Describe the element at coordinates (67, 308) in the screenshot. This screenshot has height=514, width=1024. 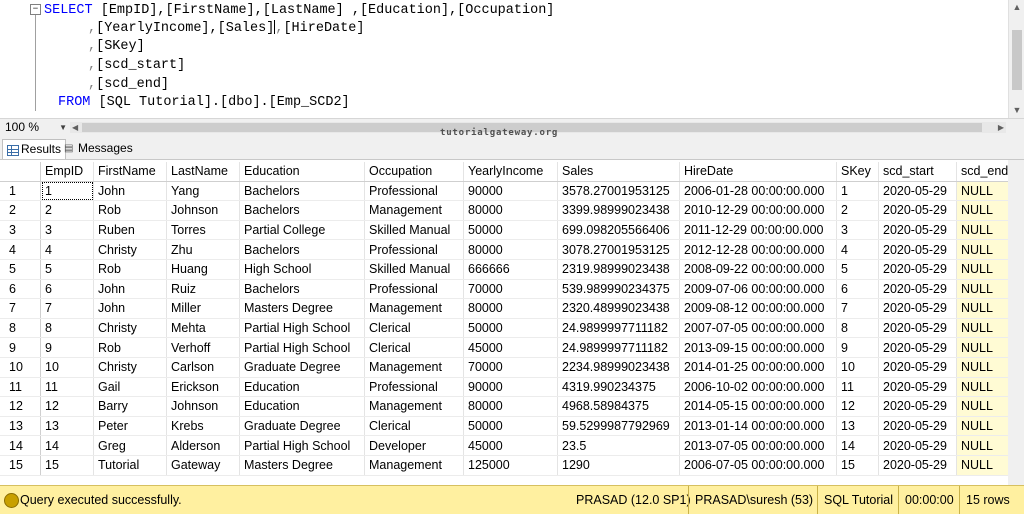
I see `cell-empid: 7` at that location.